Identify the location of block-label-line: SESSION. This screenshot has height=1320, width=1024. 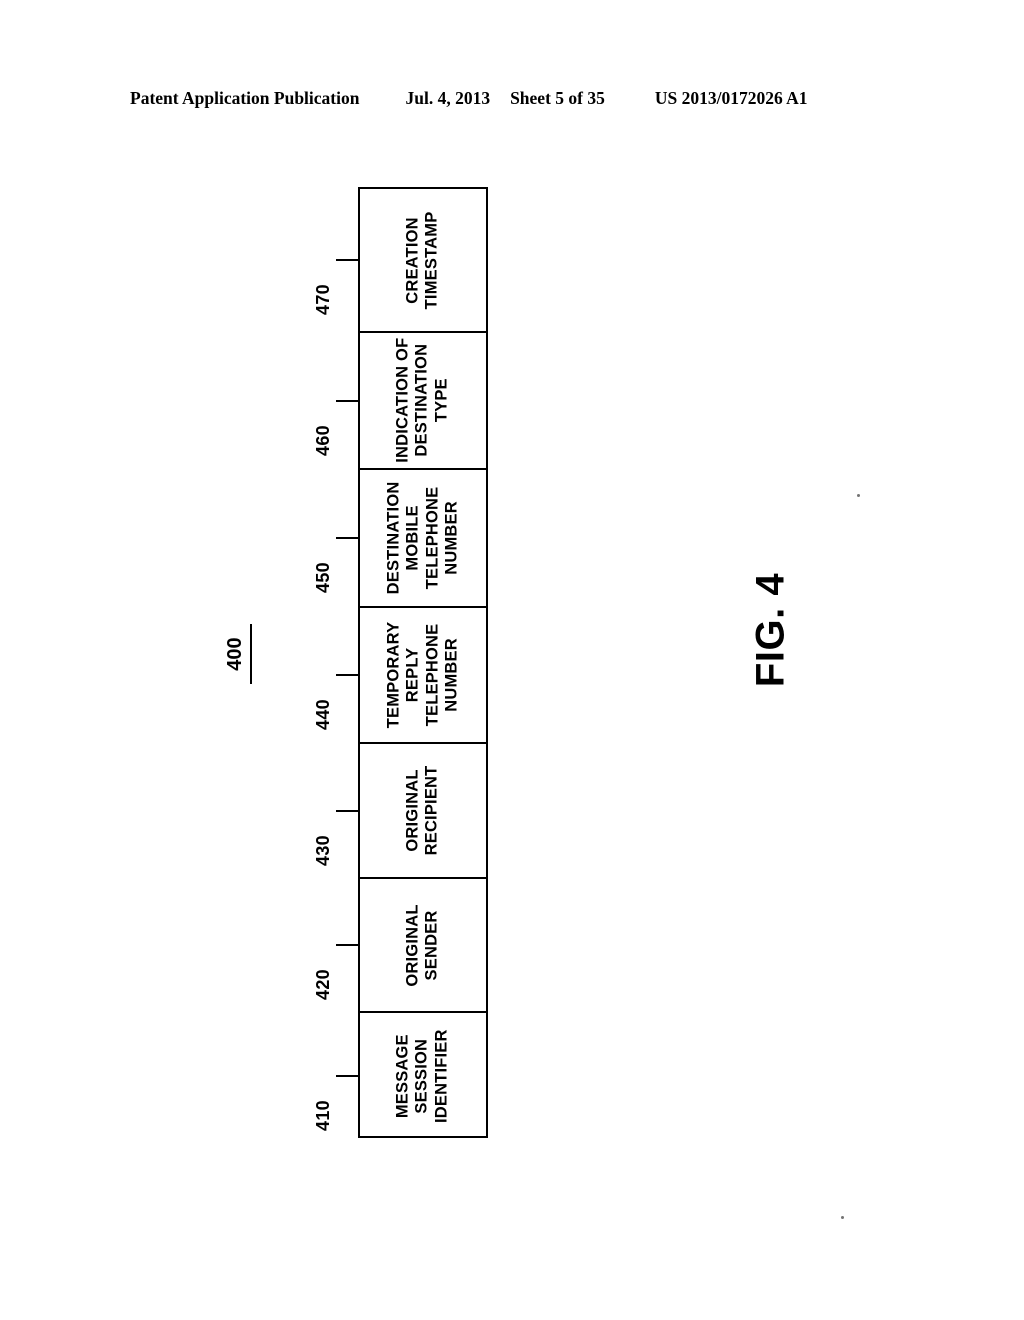
(422, 1076).